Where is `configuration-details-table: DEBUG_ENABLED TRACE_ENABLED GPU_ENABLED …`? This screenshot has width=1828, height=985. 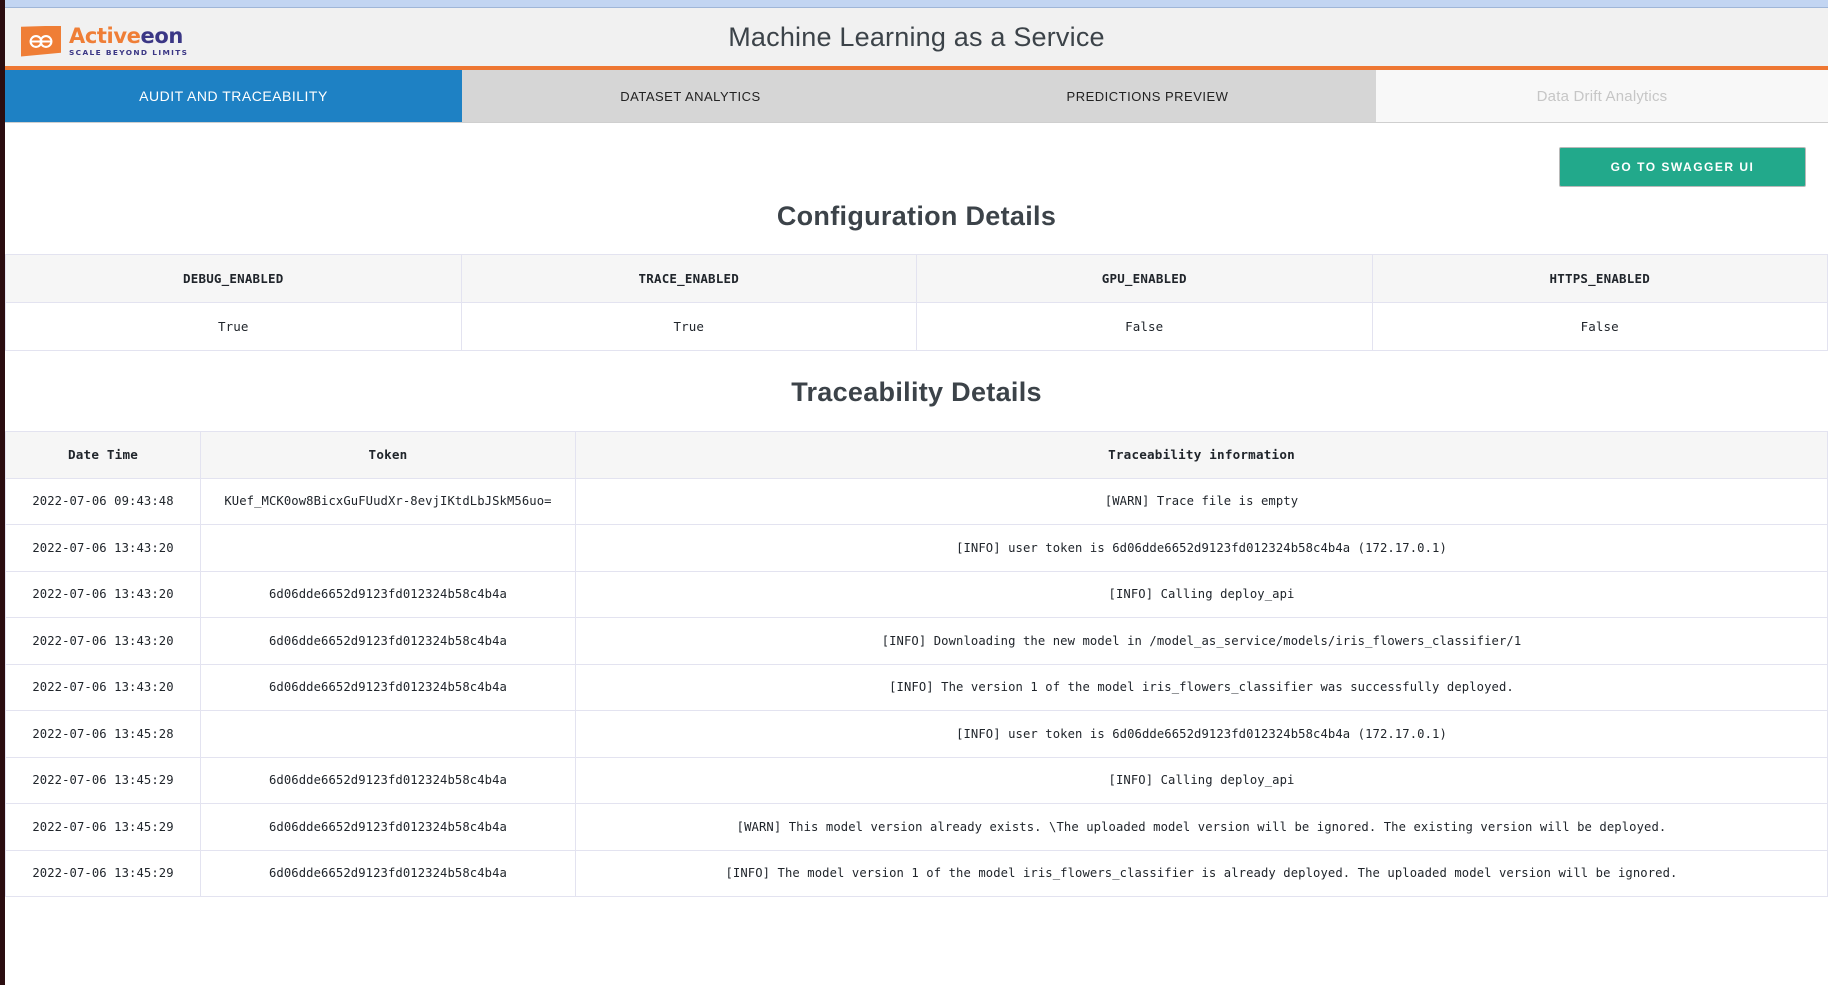
configuration-details-table: DEBUG_ENABLED TRACE_ENABLED GPU_ENABLED … is located at coordinates (916, 302).